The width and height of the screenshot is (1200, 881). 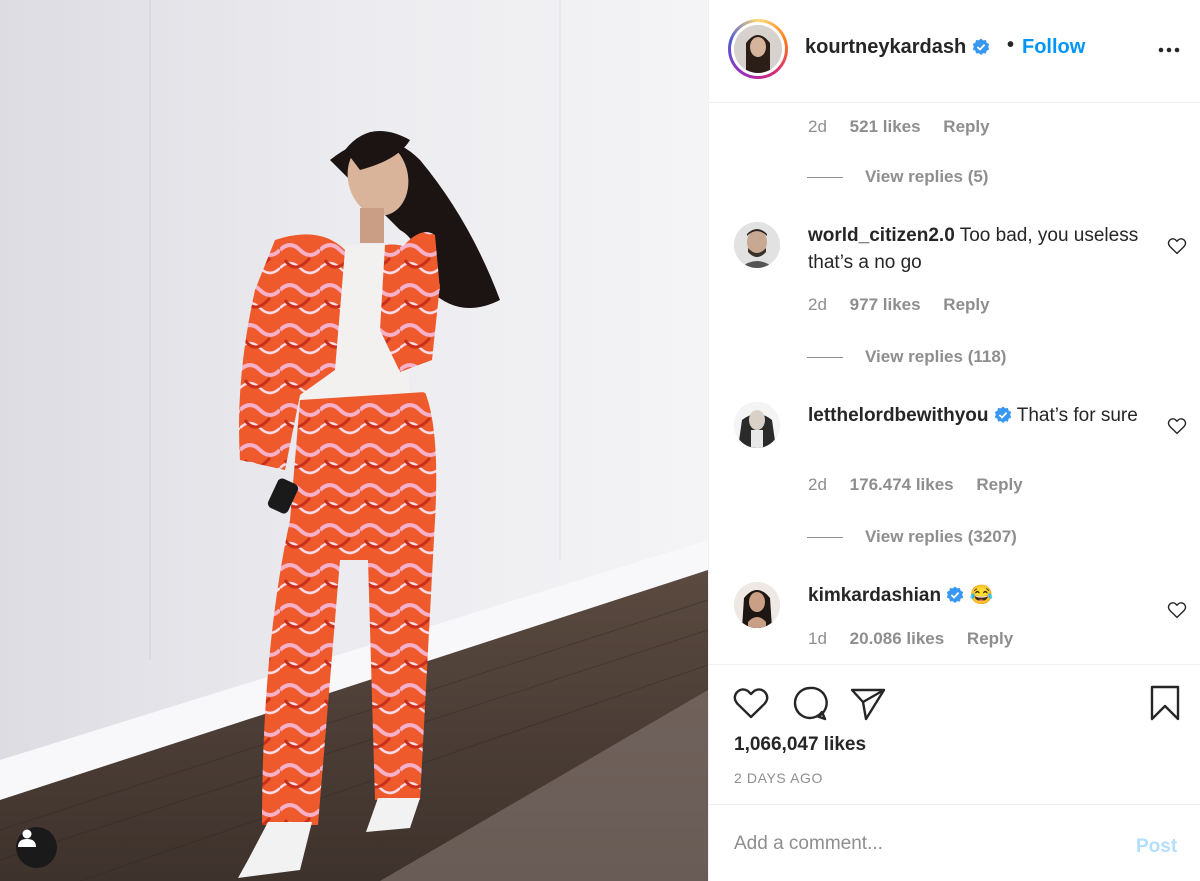 I want to click on comment-likes: 521 likes, so click(x=885, y=126).